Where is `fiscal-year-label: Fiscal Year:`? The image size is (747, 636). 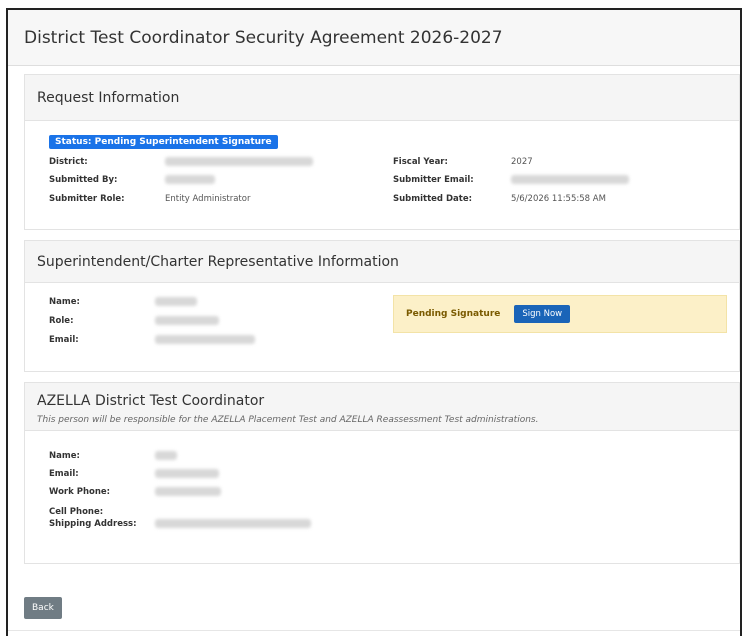 fiscal-year-label: Fiscal Year: is located at coordinates (420, 162).